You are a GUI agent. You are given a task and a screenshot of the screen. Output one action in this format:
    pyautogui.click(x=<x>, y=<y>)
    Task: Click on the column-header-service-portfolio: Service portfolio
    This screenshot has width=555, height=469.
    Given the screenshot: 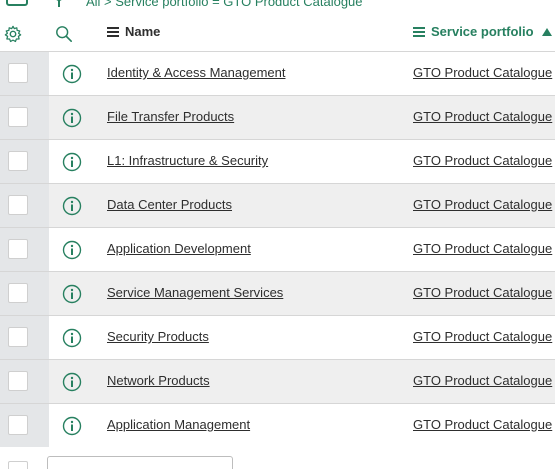 What is the action you would take?
    pyautogui.click(x=482, y=31)
    